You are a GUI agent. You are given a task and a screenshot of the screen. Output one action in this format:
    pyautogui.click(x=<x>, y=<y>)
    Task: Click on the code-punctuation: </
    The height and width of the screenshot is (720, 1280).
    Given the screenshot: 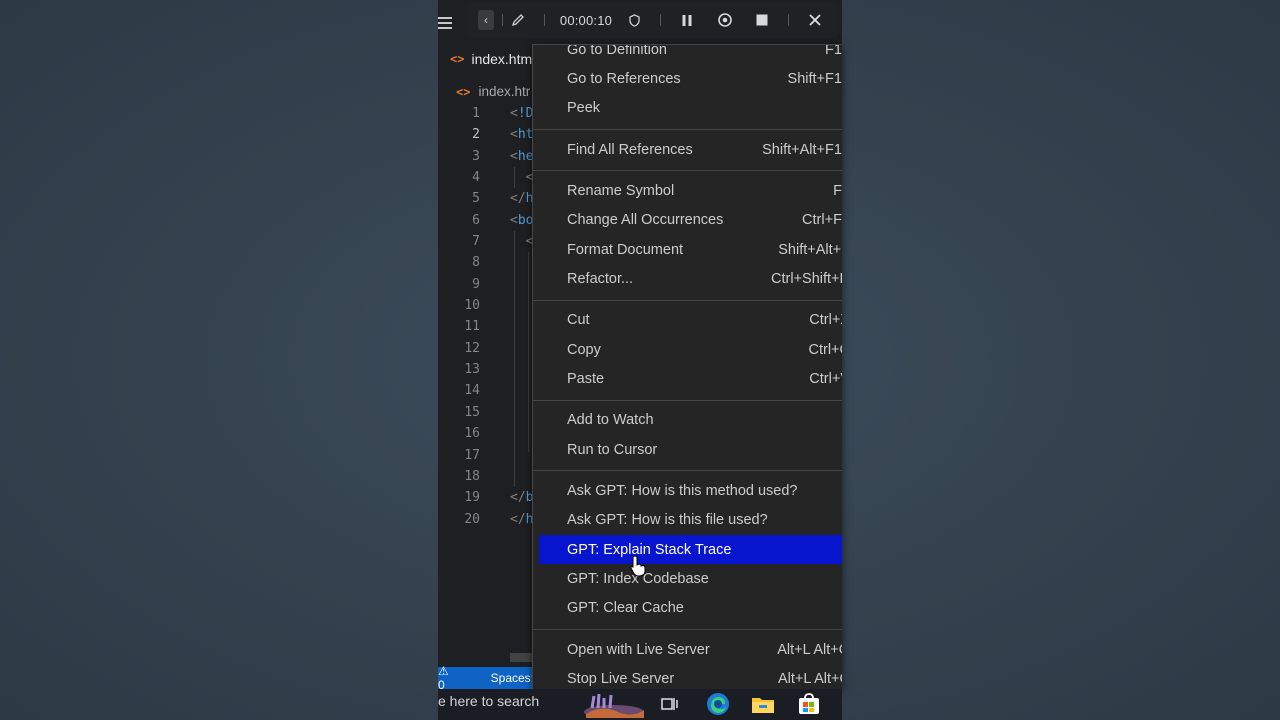 What is the action you would take?
    pyautogui.click(x=518, y=199)
    